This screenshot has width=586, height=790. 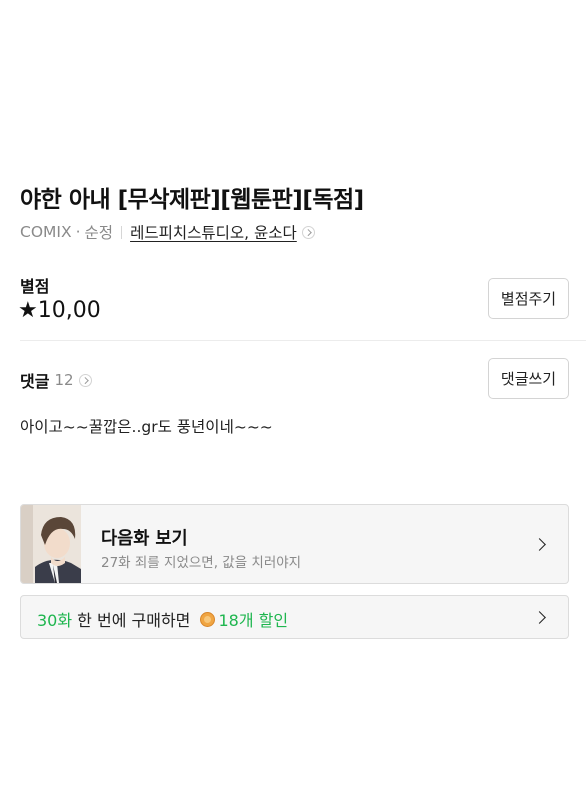 I want to click on divider, so click(x=303, y=340).